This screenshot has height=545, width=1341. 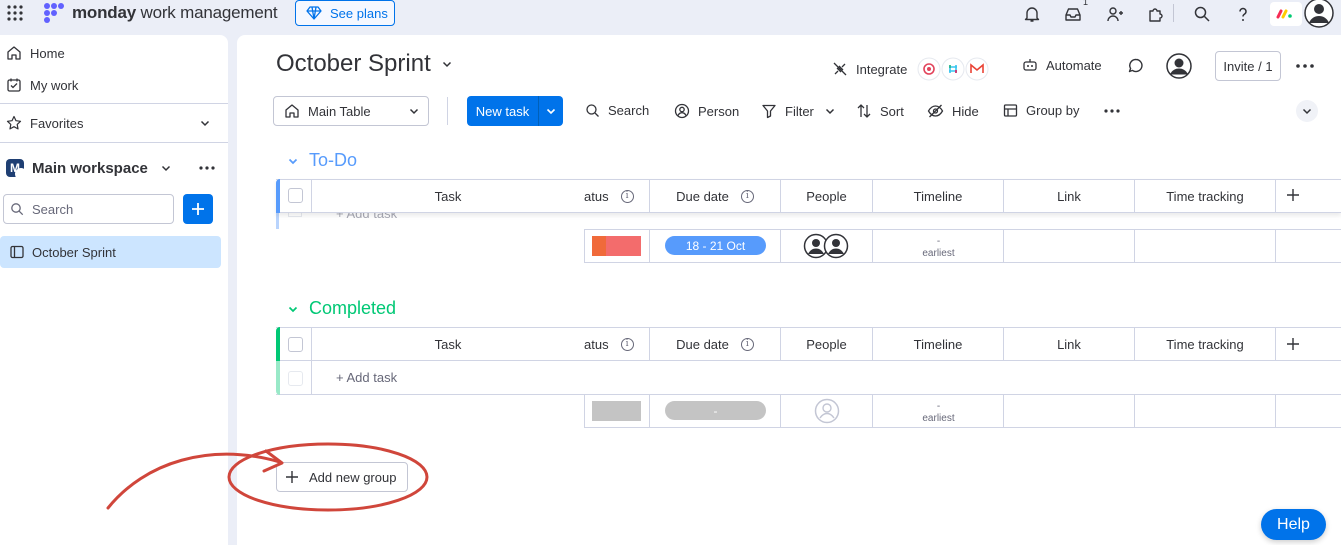 What do you see at coordinates (808, 220) in the screenshot?
I see `todo-add-task-row` at bounding box center [808, 220].